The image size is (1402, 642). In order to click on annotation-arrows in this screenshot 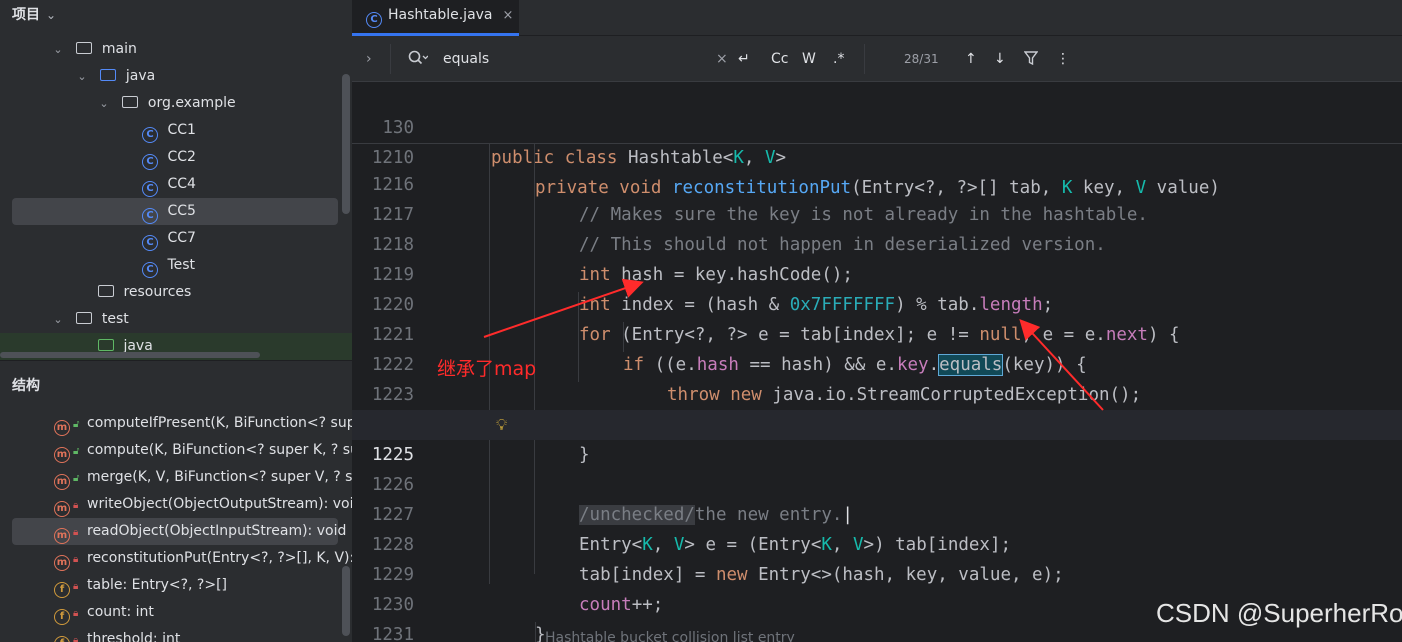, I will do `click(793, 344)`.